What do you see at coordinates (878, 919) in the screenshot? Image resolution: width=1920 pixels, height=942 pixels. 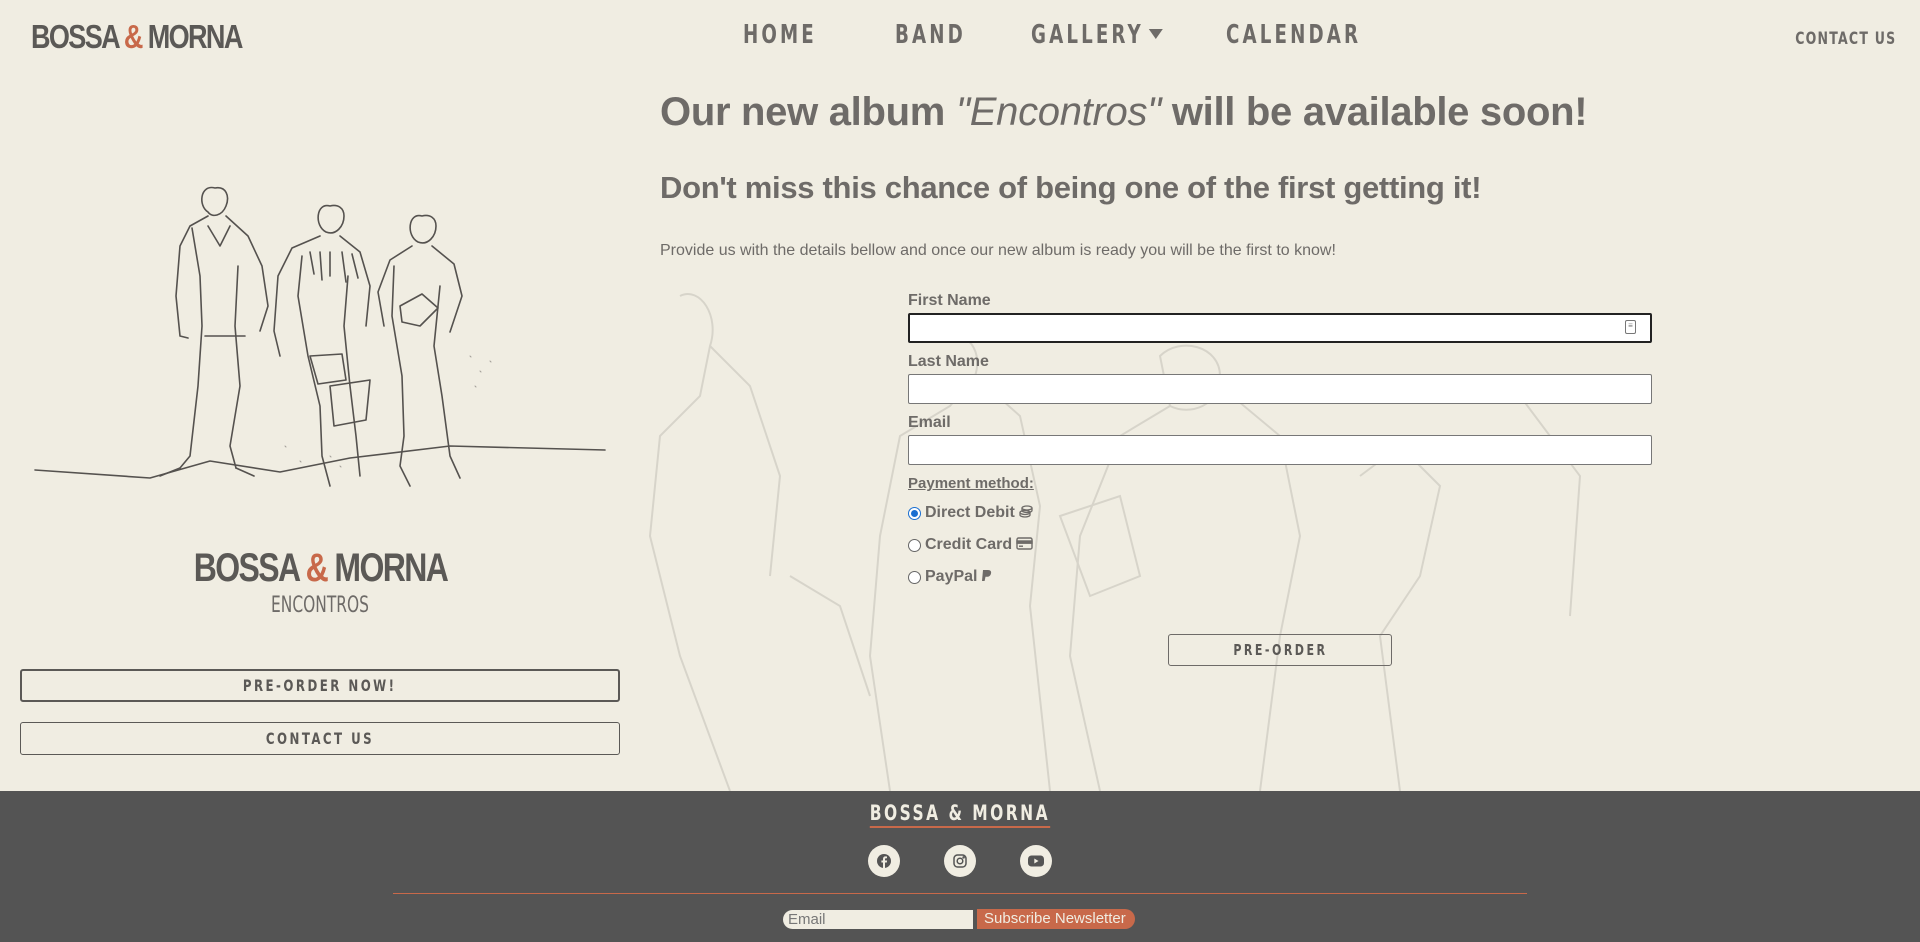 I see `newsletter-email-input: Email` at bounding box center [878, 919].